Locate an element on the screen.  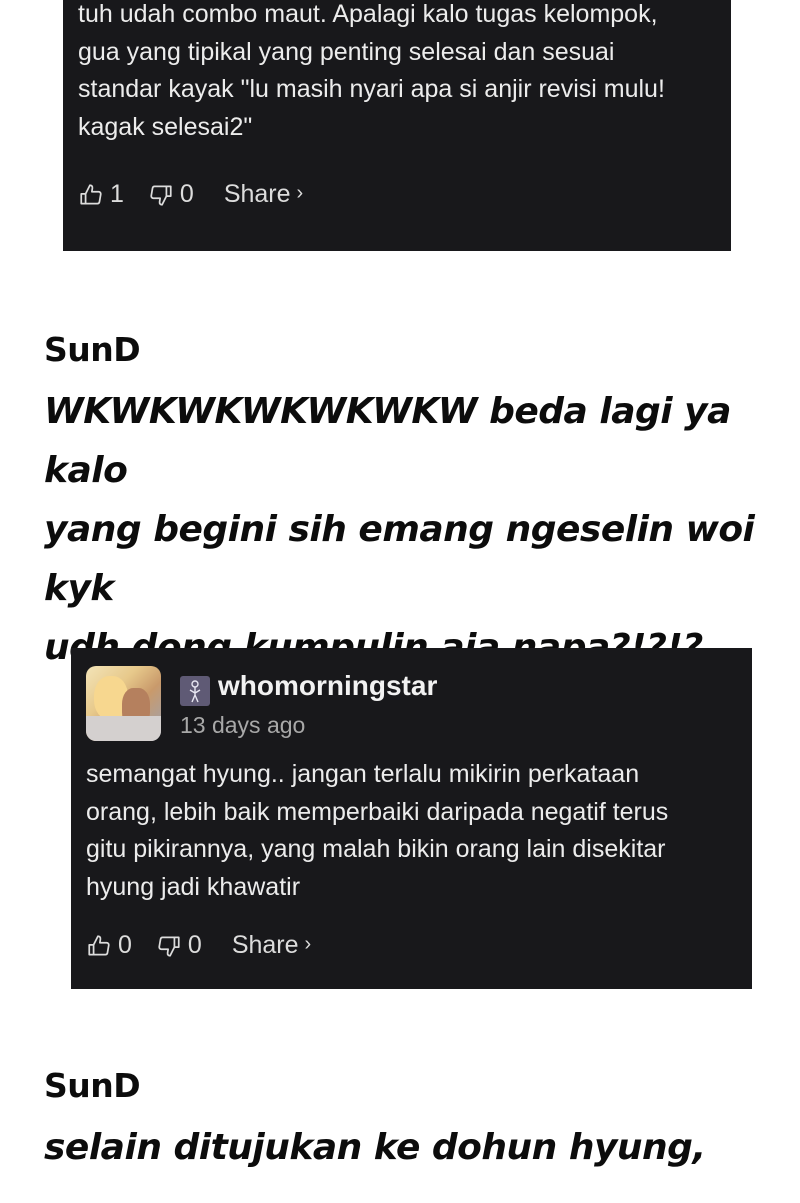
comment-actions: 1 0 Share › is located at coordinates (190, 194).